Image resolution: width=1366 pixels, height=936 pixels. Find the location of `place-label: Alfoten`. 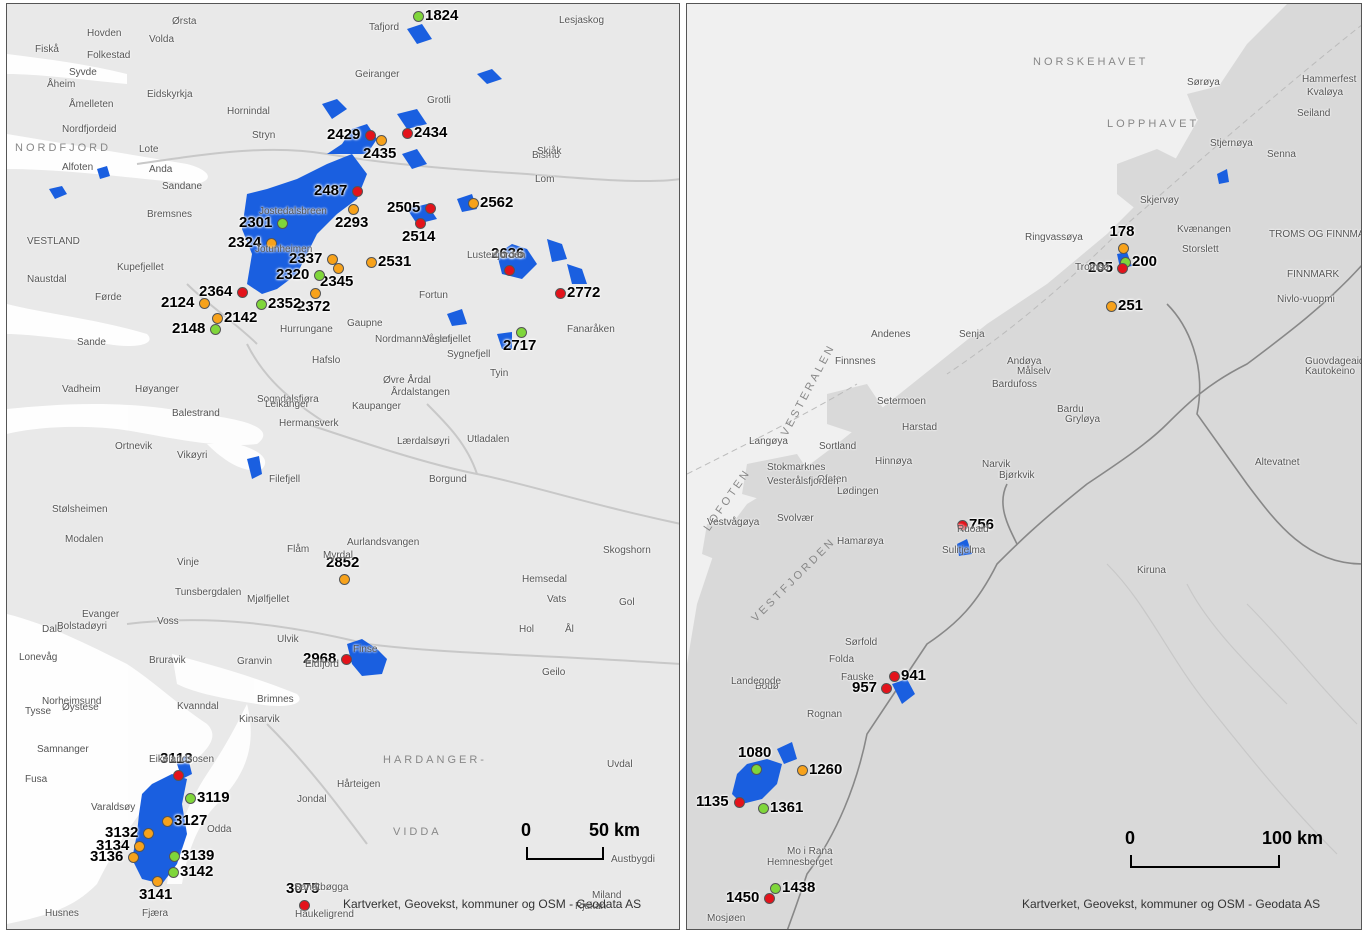

place-label: Alfoten is located at coordinates (78, 167).